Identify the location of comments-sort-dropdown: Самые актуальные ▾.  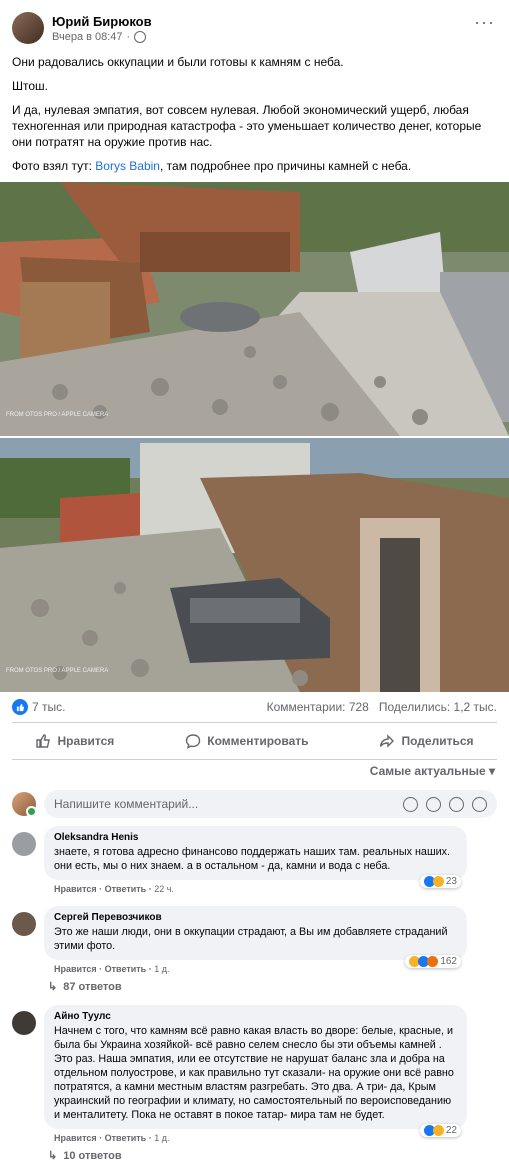
(254, 773).